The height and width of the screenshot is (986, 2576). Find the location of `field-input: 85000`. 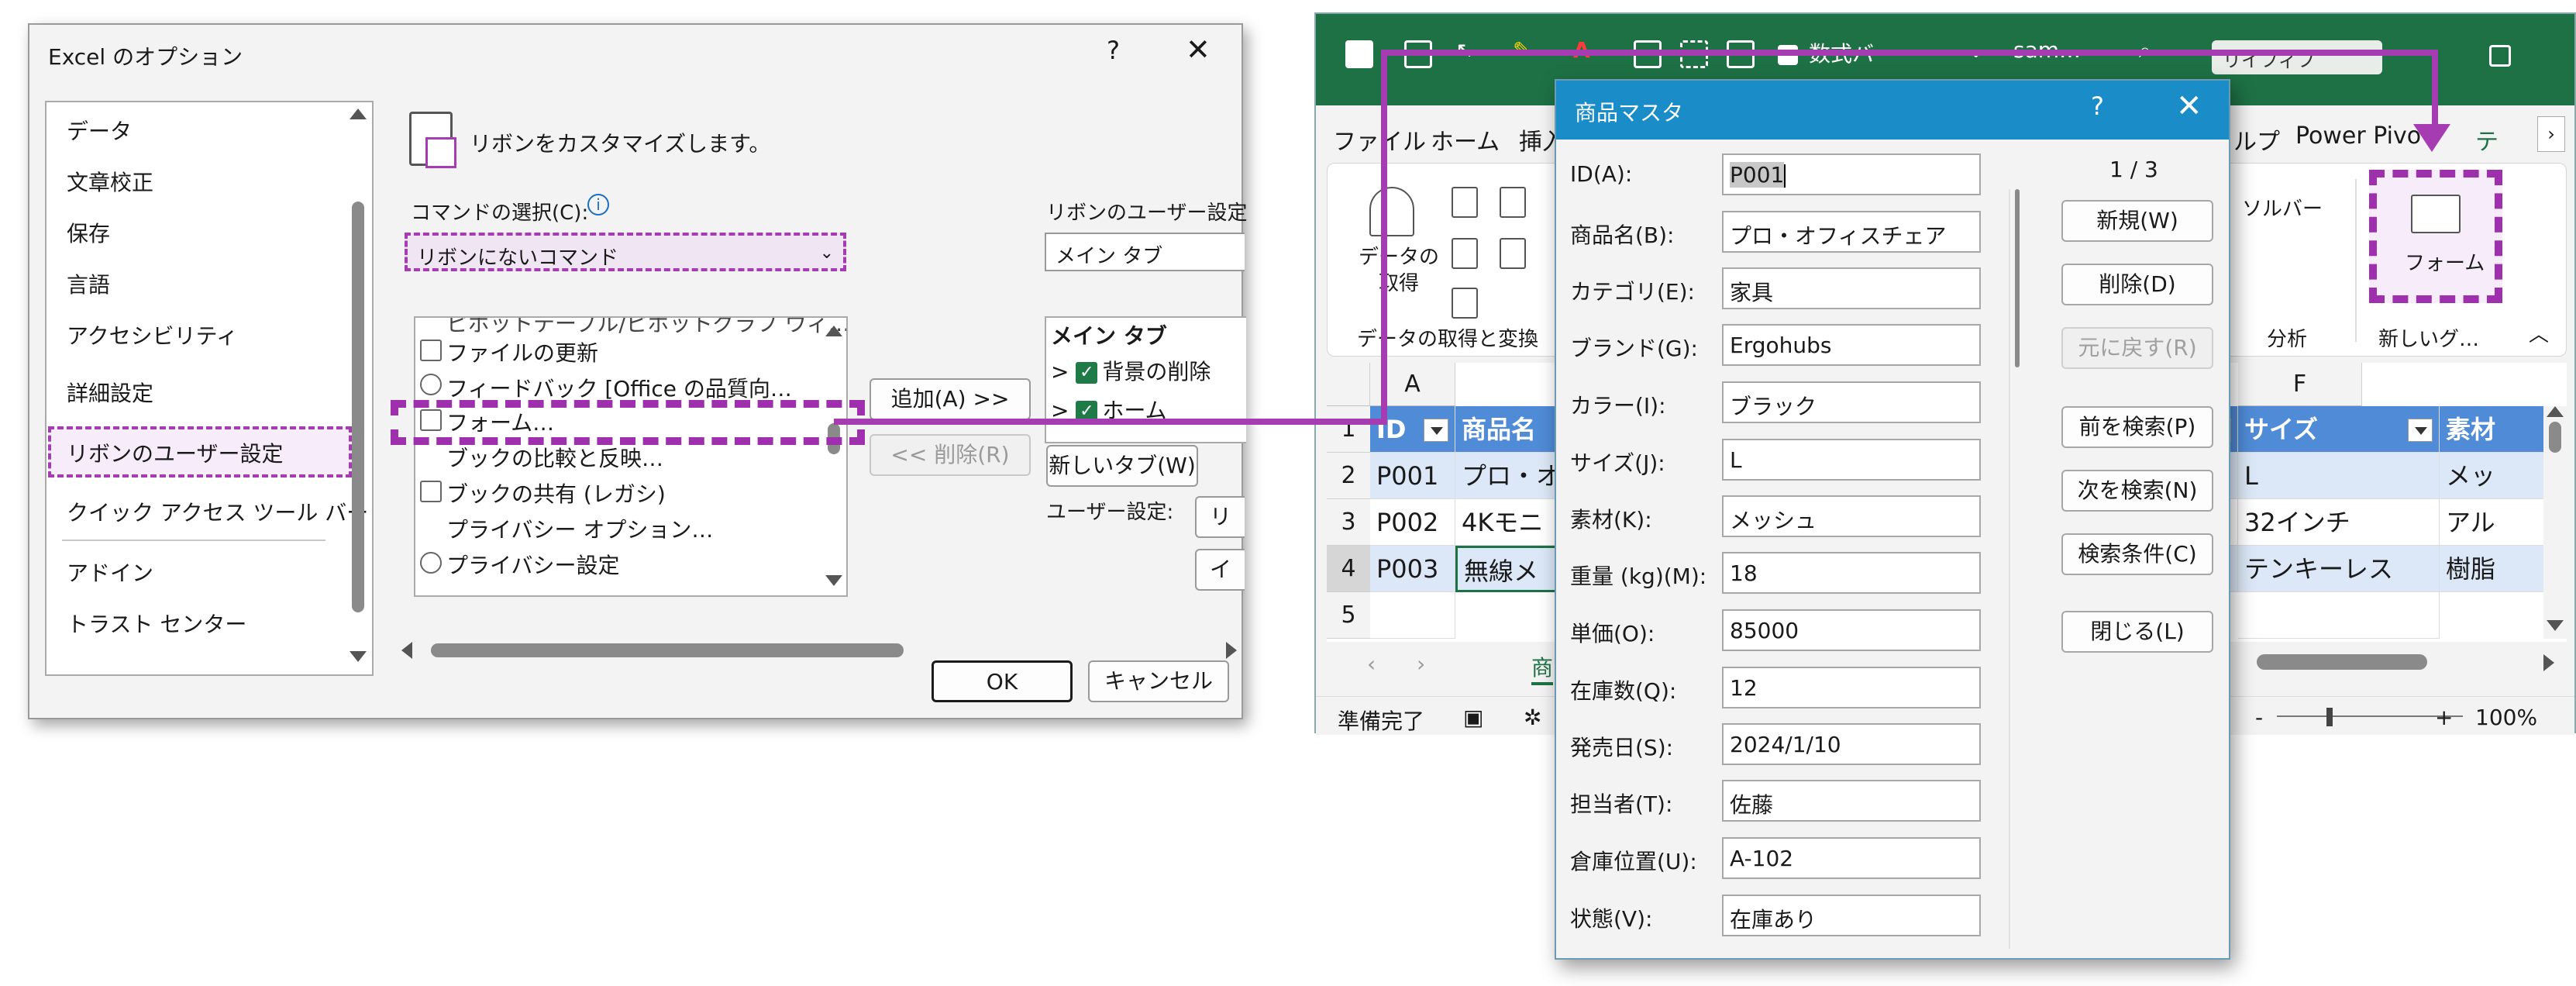

field-input: 85000 is located at coordinates (1851, 630).